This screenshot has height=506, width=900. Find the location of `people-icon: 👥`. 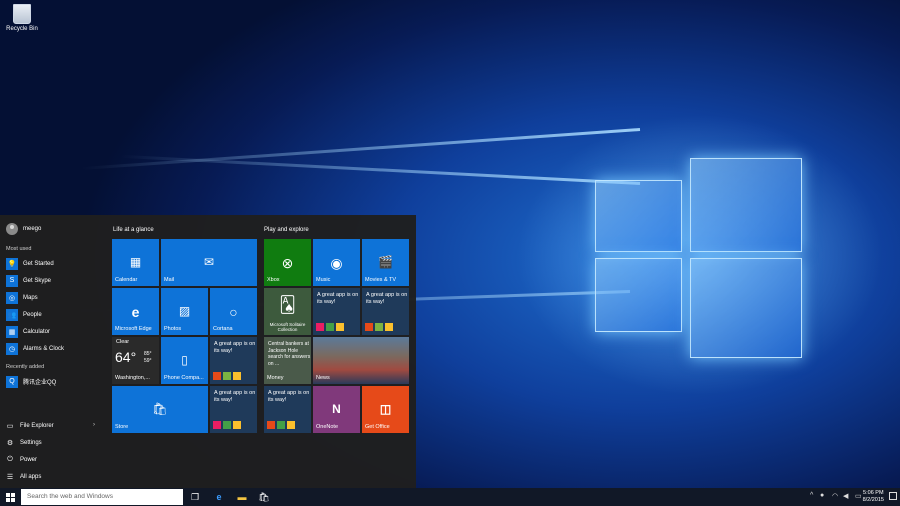

people-icon: 👥 is located at coordinates (12, 314).